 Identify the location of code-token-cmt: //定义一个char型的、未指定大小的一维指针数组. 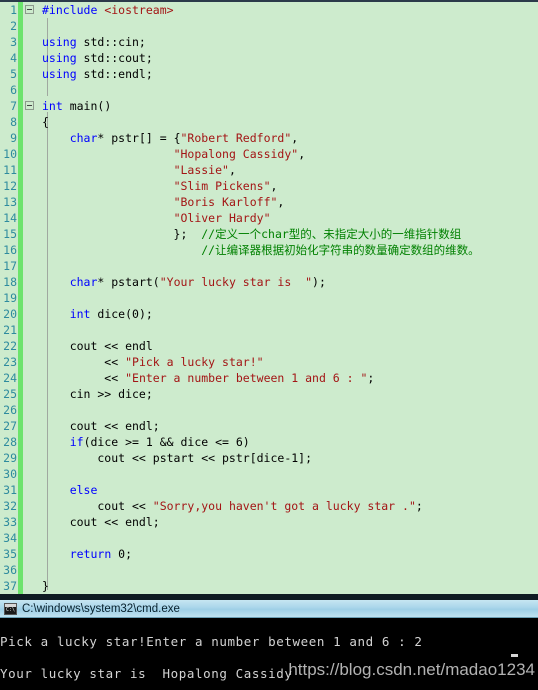
(331, 234).